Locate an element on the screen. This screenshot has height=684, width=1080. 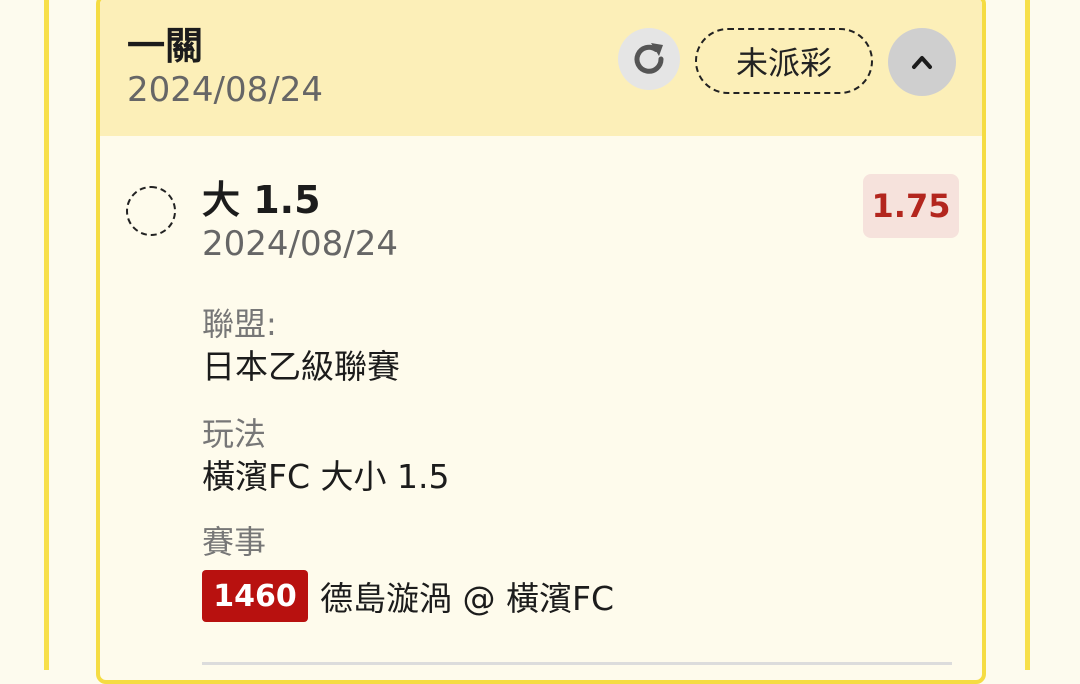
selection-title: 大 1.5 is located at coordinates (261, 200).